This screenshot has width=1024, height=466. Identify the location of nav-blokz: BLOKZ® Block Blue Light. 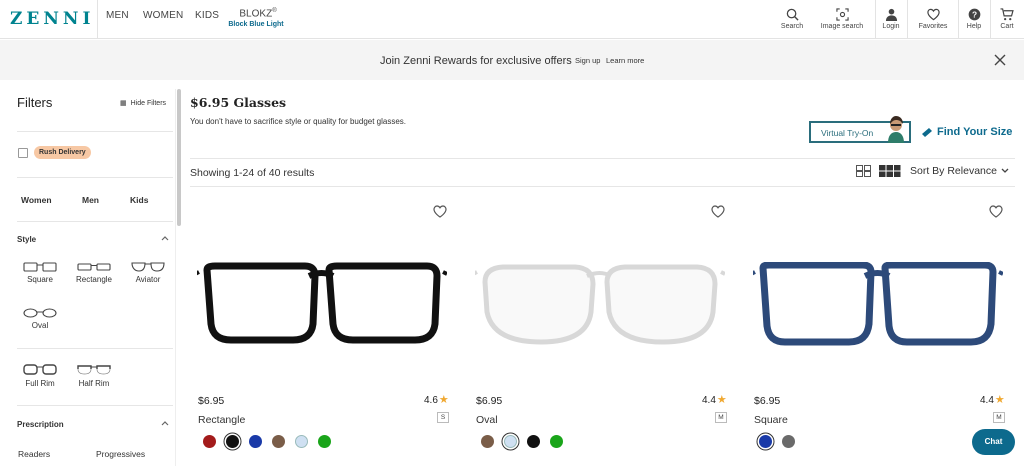
(256, 18).